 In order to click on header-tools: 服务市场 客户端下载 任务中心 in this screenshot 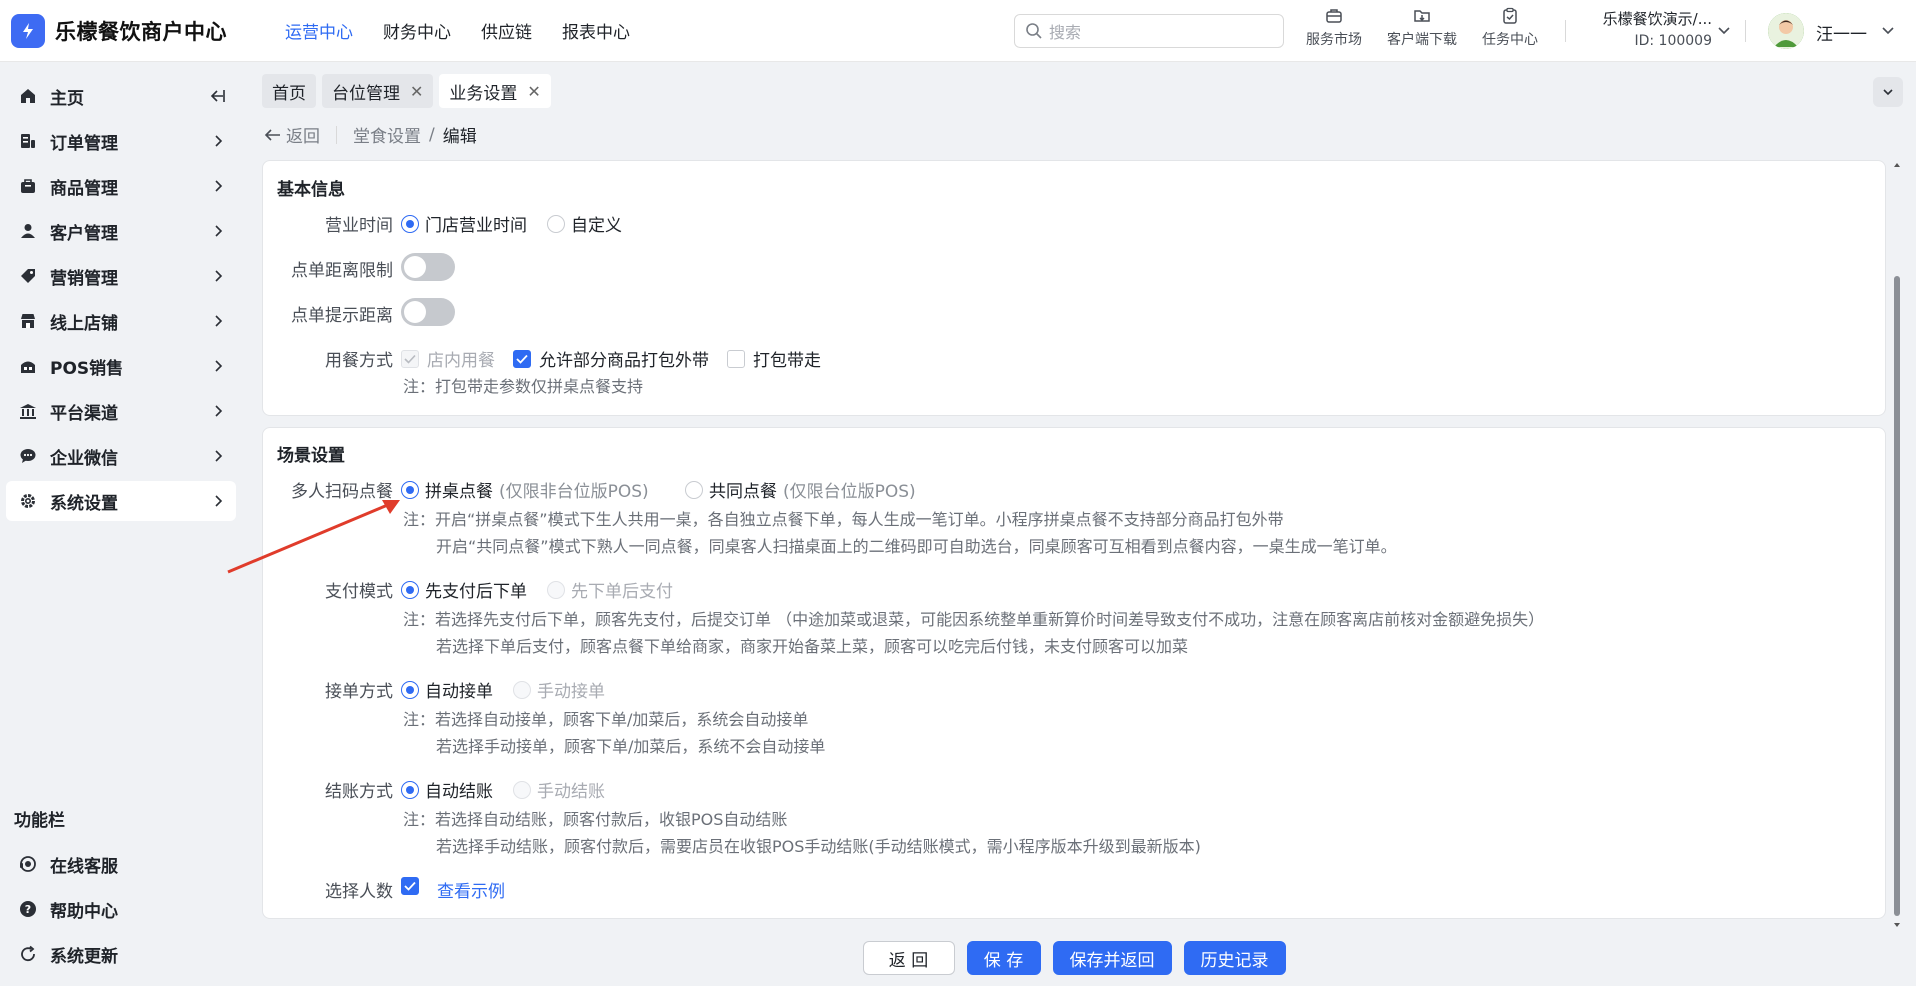, I will do `click(1422, 27)`.